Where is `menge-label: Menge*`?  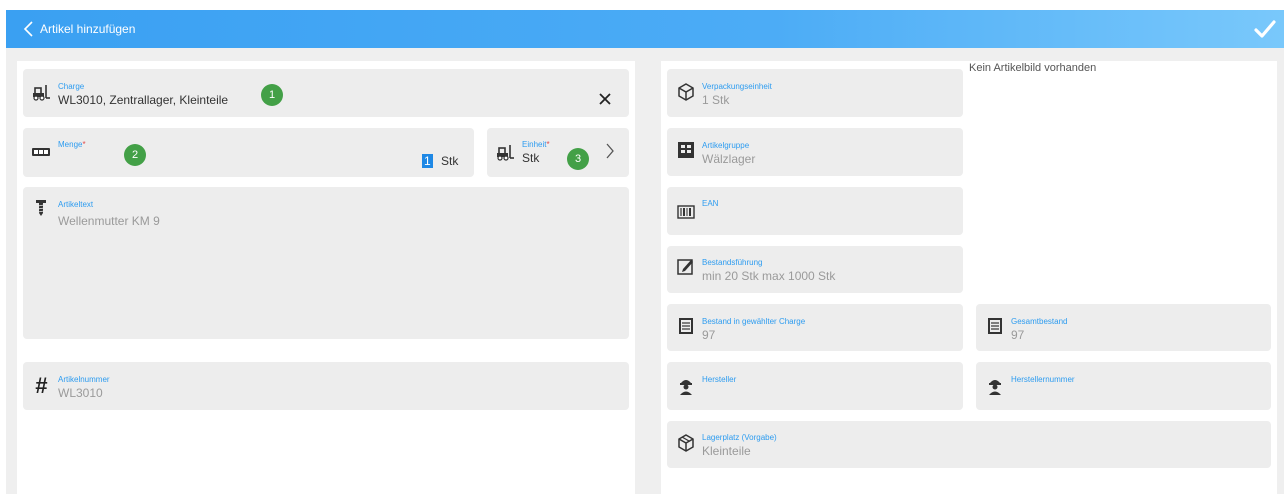
menge-label: Menge* is located at coordinates (72, 144).